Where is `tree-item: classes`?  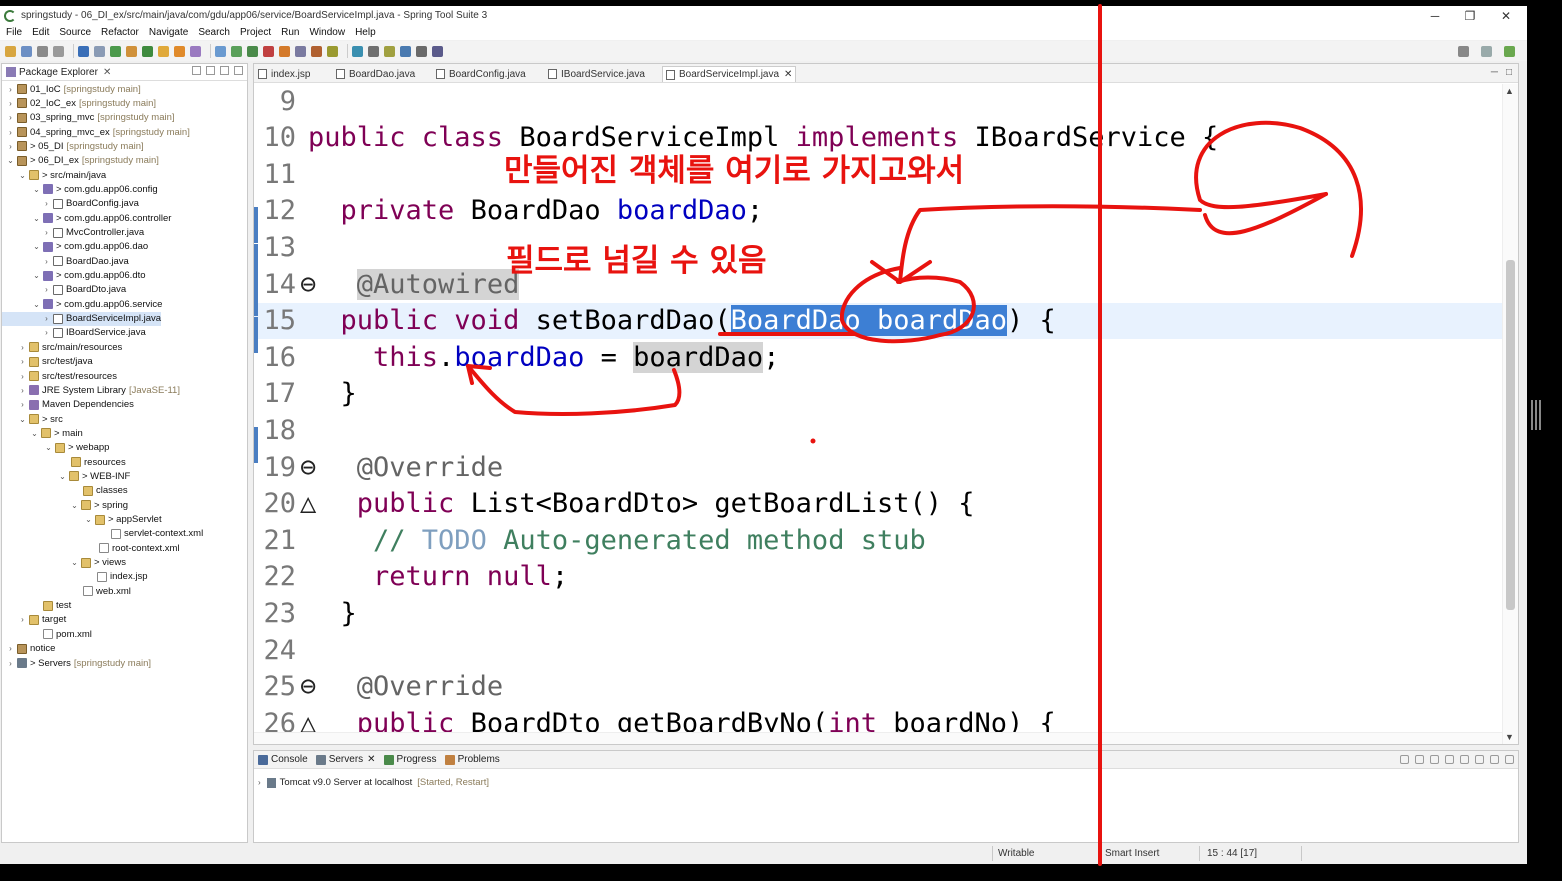
tree-item: classes is located at coordinates (65, 491).